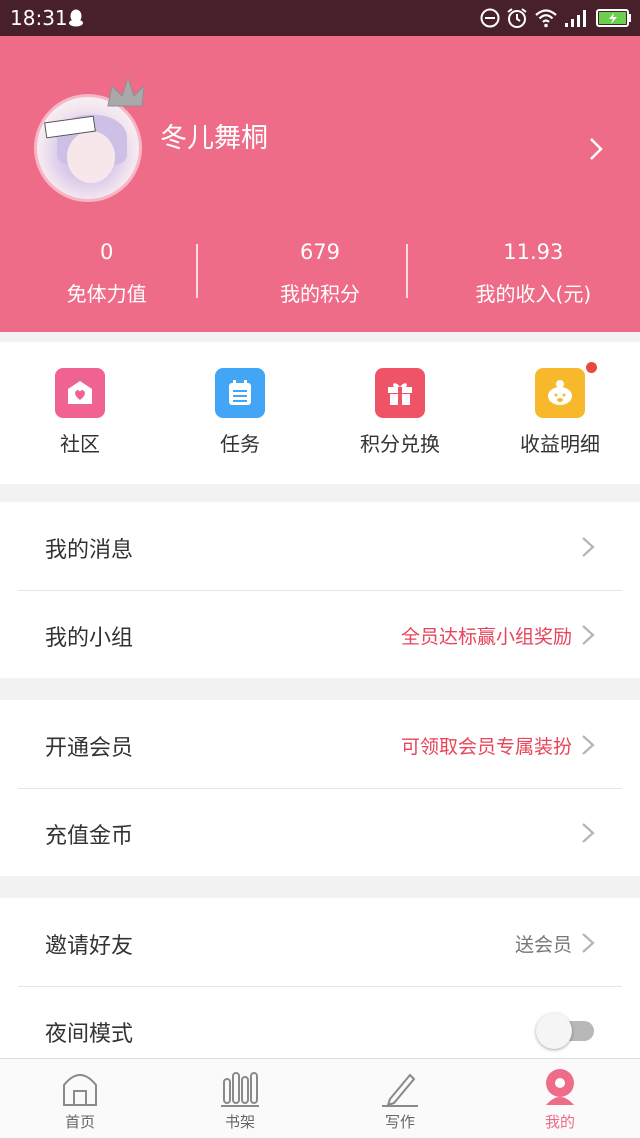 Image resolution: width=640 pixels, height=1138 pixels. Describe the element at coordinates (554, 1031) in the screenshot. I see `toggle-knob` at that location.